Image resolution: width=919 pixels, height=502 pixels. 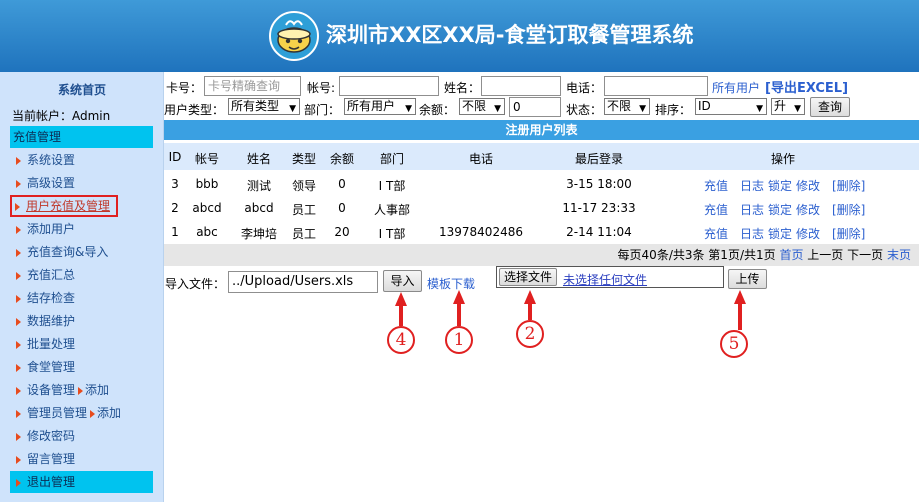 What do you see at coordinates (899, 255) in the screenshot?
I see `pager-last: 末页` at bounding box center [899, 255].